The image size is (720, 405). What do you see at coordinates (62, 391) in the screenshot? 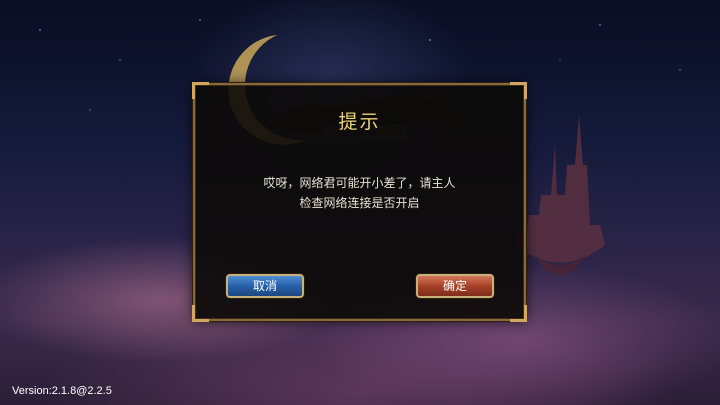
I see `version-label: Version:2.1.8@2.2.5` at bounding box center [62, 391].